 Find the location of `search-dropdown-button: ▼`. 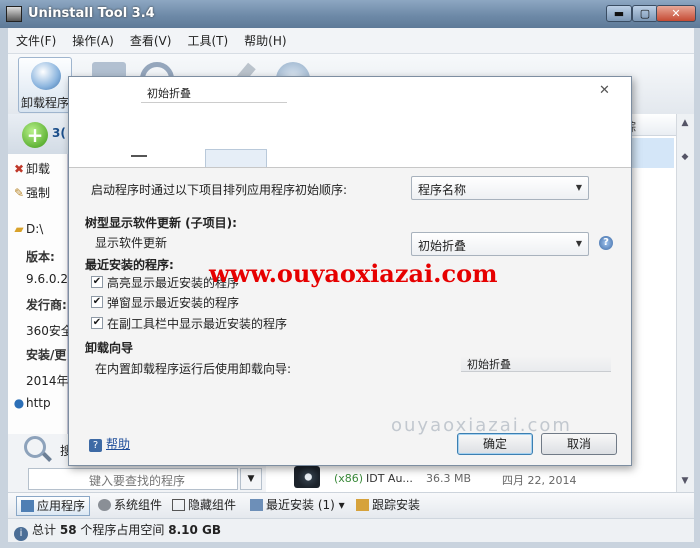

search-dropdown-button: ▼ is located at coordinates (251, 479).